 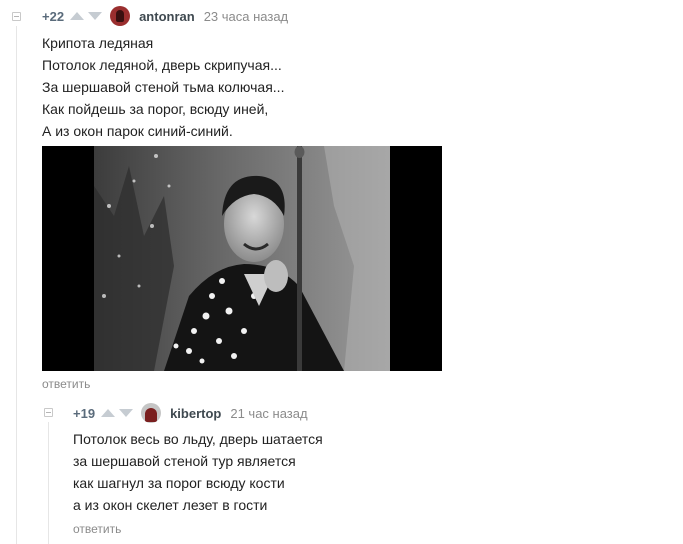 What do you see at coordinates (170, 505) in the screenshot?
I see `comment-line: а из окон скелет лезет в гости` at bounding box center [170, 505].